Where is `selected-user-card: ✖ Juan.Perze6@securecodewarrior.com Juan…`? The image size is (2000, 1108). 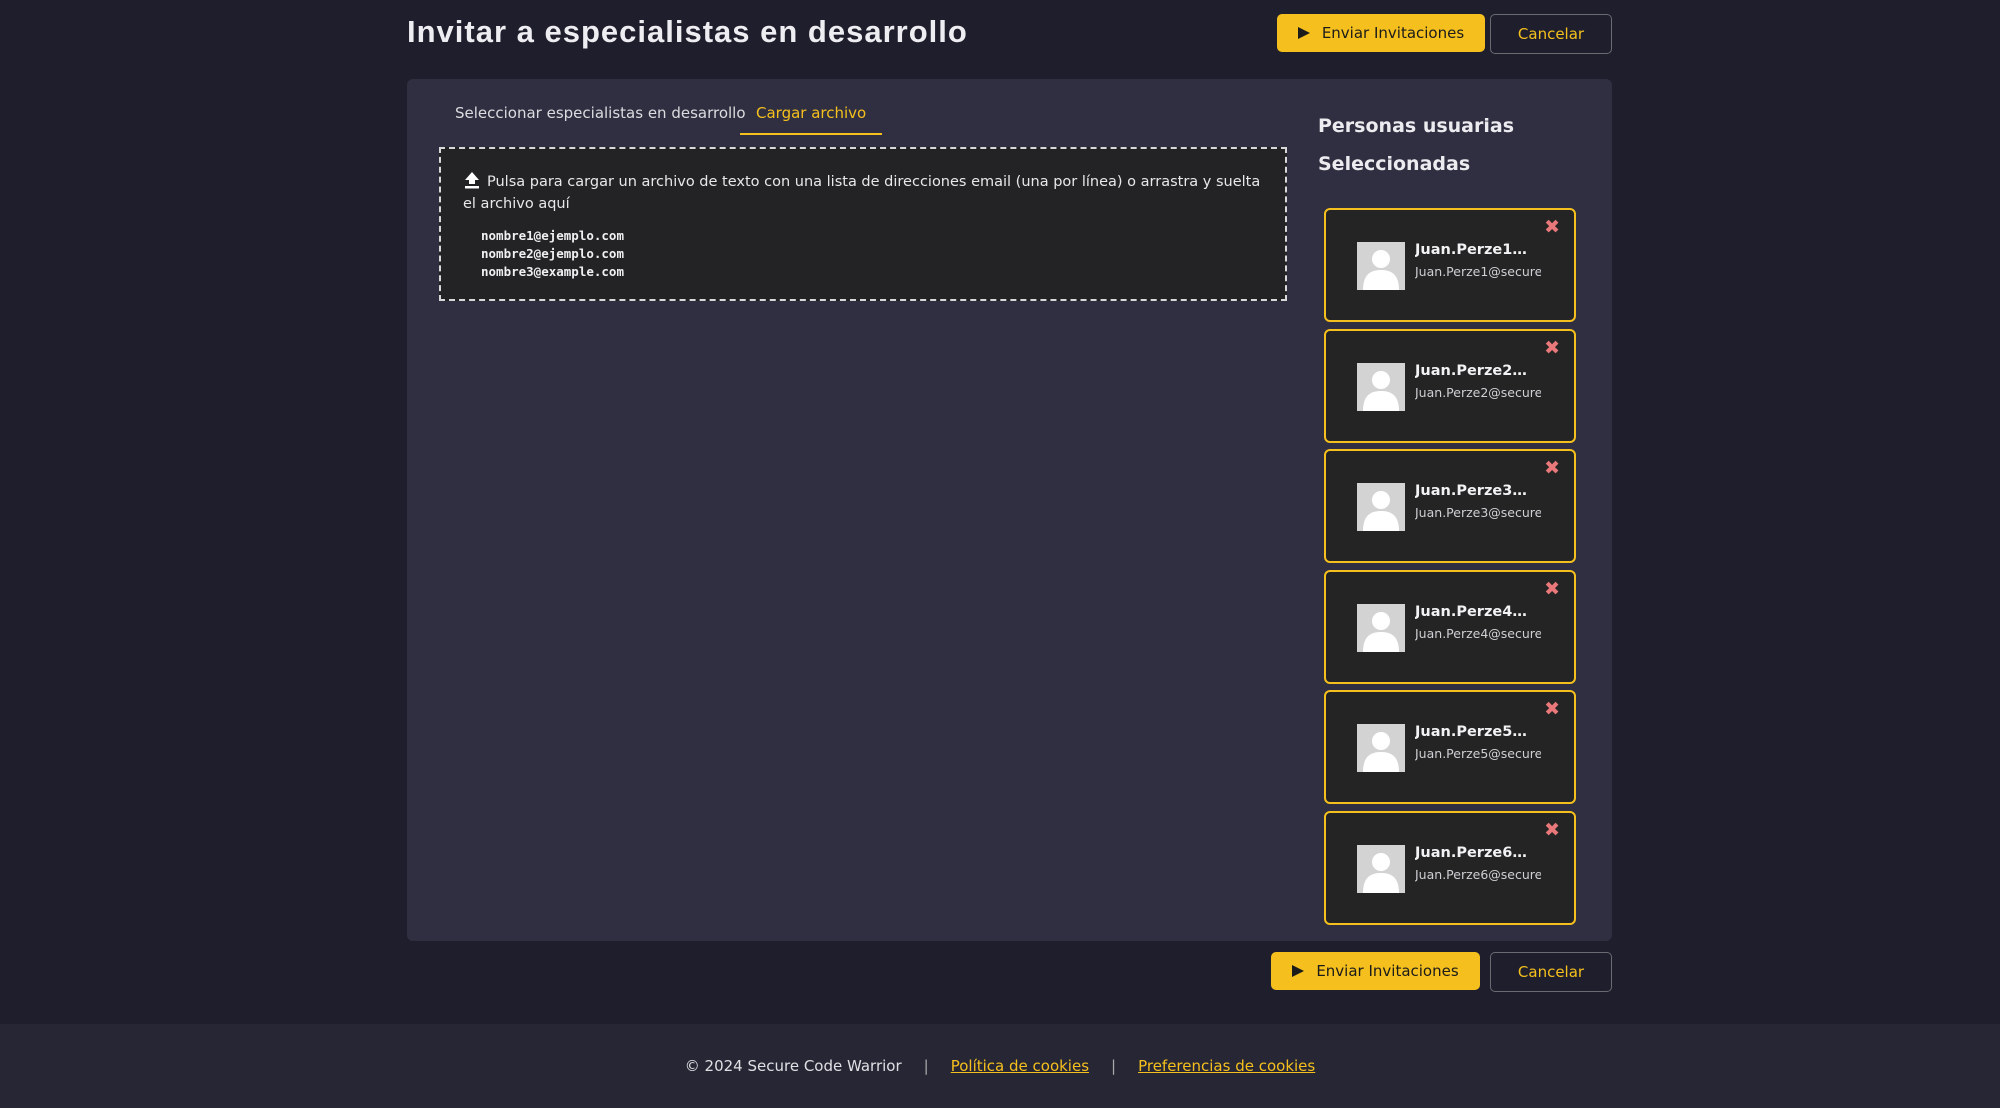
selected-user-card: ✖ Juan.Perze6@securecodewarrior.com Juan… is located at coordinates (1450, 867).